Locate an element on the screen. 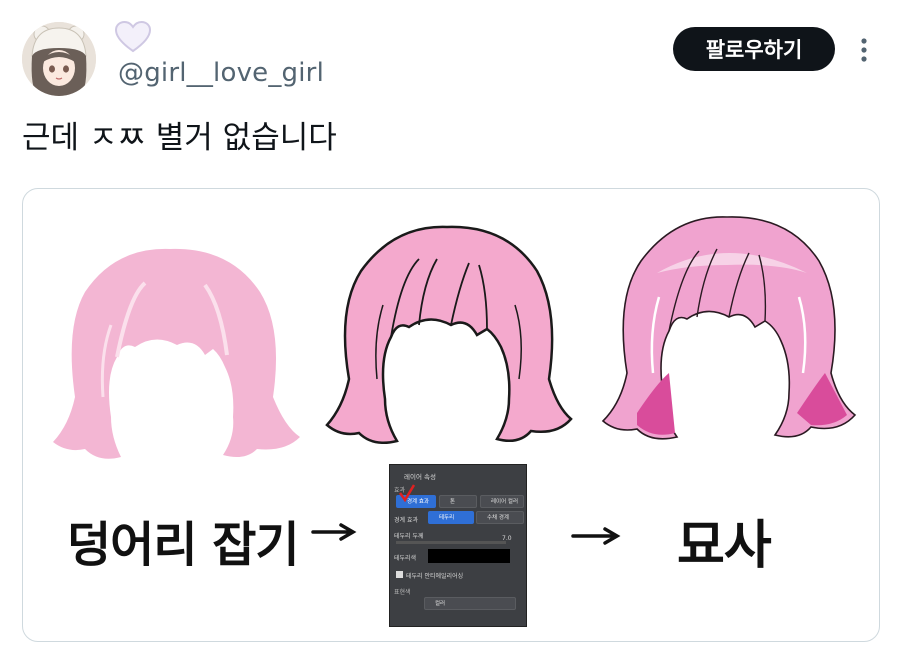  expression-color-select: 컬러 is located at coordinates (470, 603).